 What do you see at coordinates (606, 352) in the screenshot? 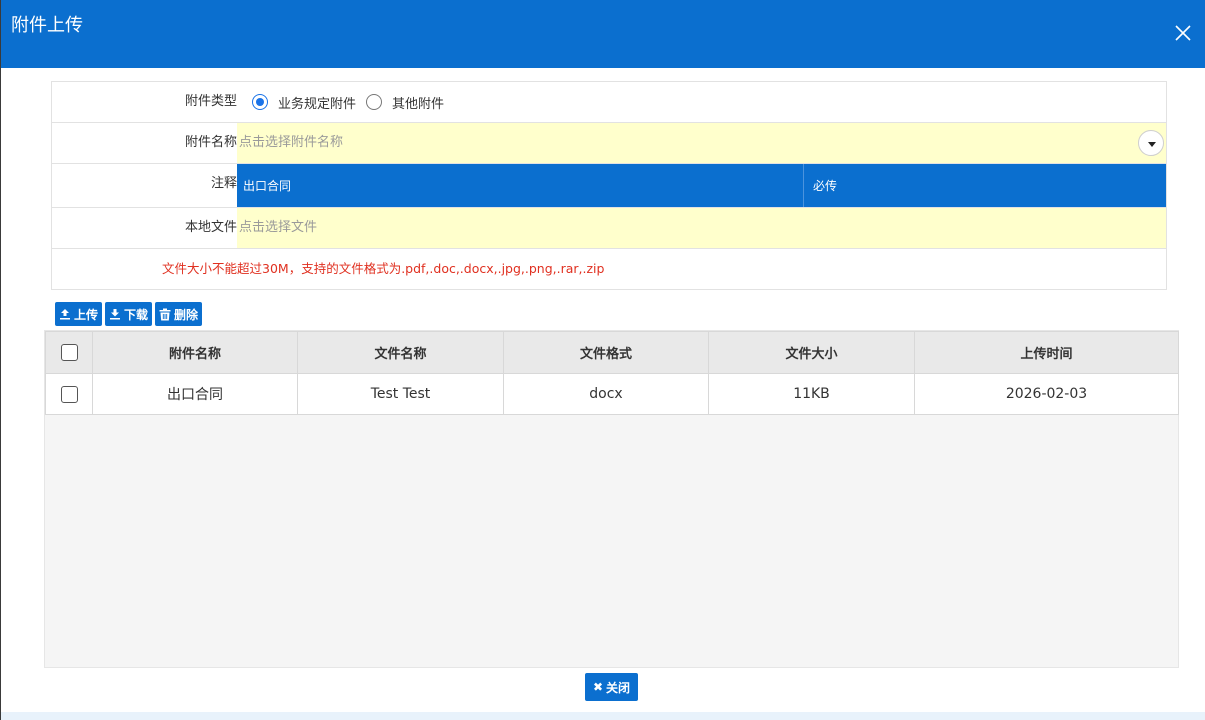
I see `header-file-format: 文件格式` at bounding box center [606, 352].